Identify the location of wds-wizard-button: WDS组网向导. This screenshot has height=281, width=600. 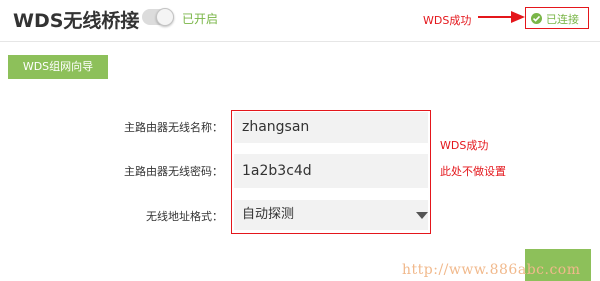
(58, 67).